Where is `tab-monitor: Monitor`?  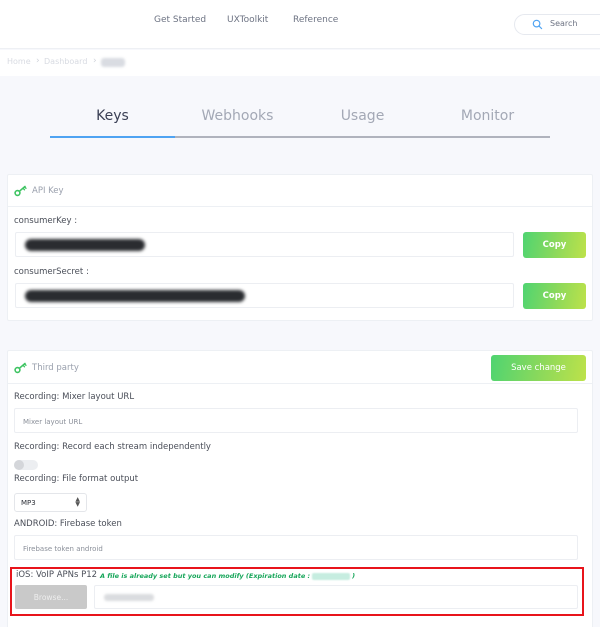
tab-monitor: Monitor is located at coordinates (487, 116).